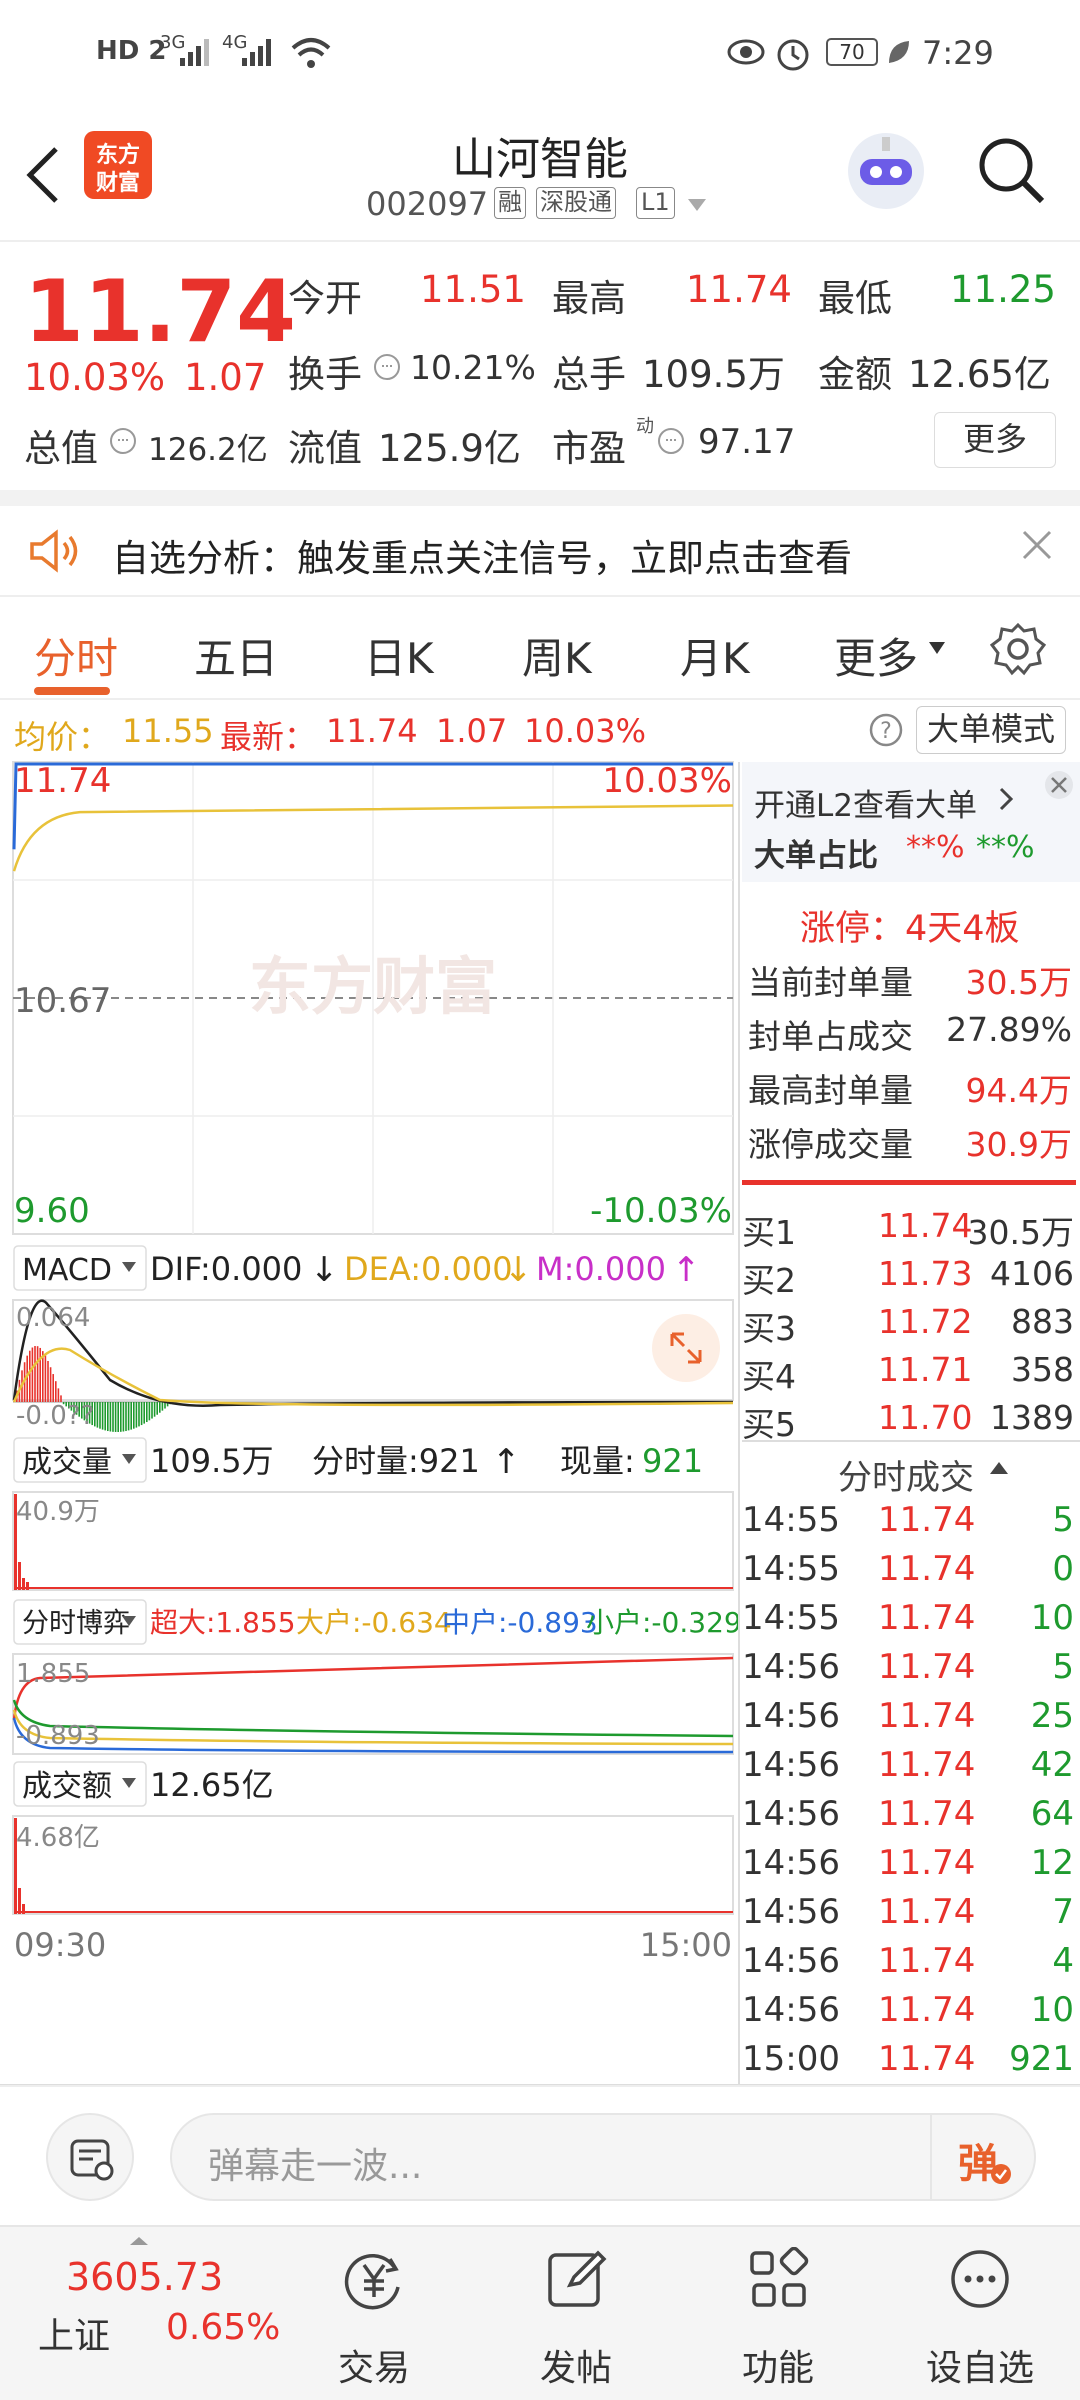 The image size is (1080, 2400). I want to click on note-button, so click(90, 2157).